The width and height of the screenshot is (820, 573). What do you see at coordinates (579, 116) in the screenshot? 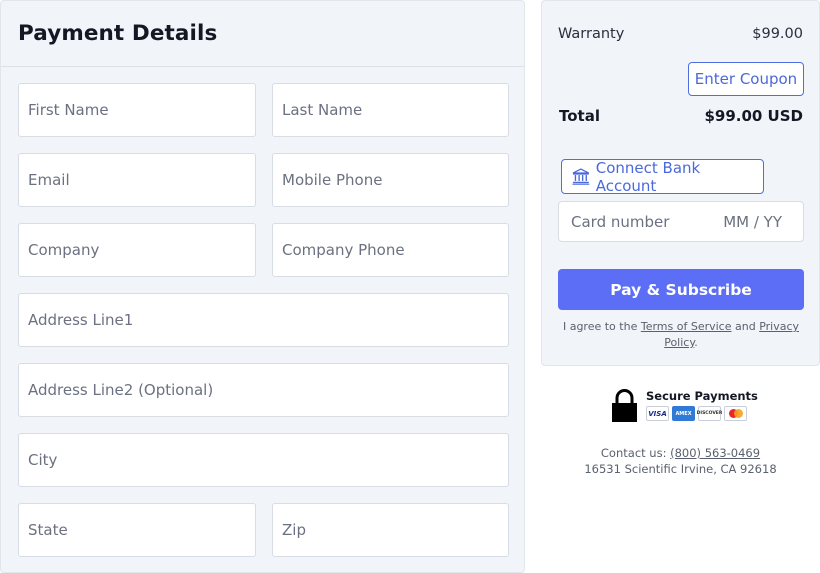
I see `total-label: Total` at bounding box center [579, 116].